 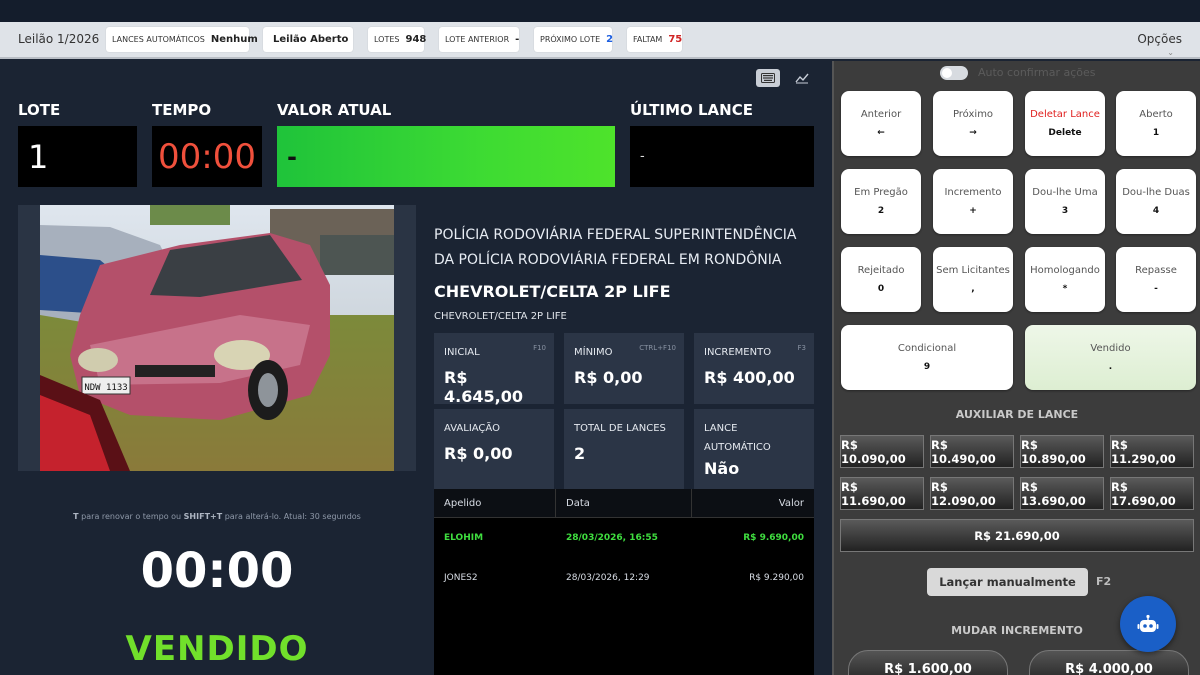 What do you see at coordinates (1065, 192) in the screenshot?
I see `button-label: Dou-lhe Uma` at bounding box center [1065, 192].